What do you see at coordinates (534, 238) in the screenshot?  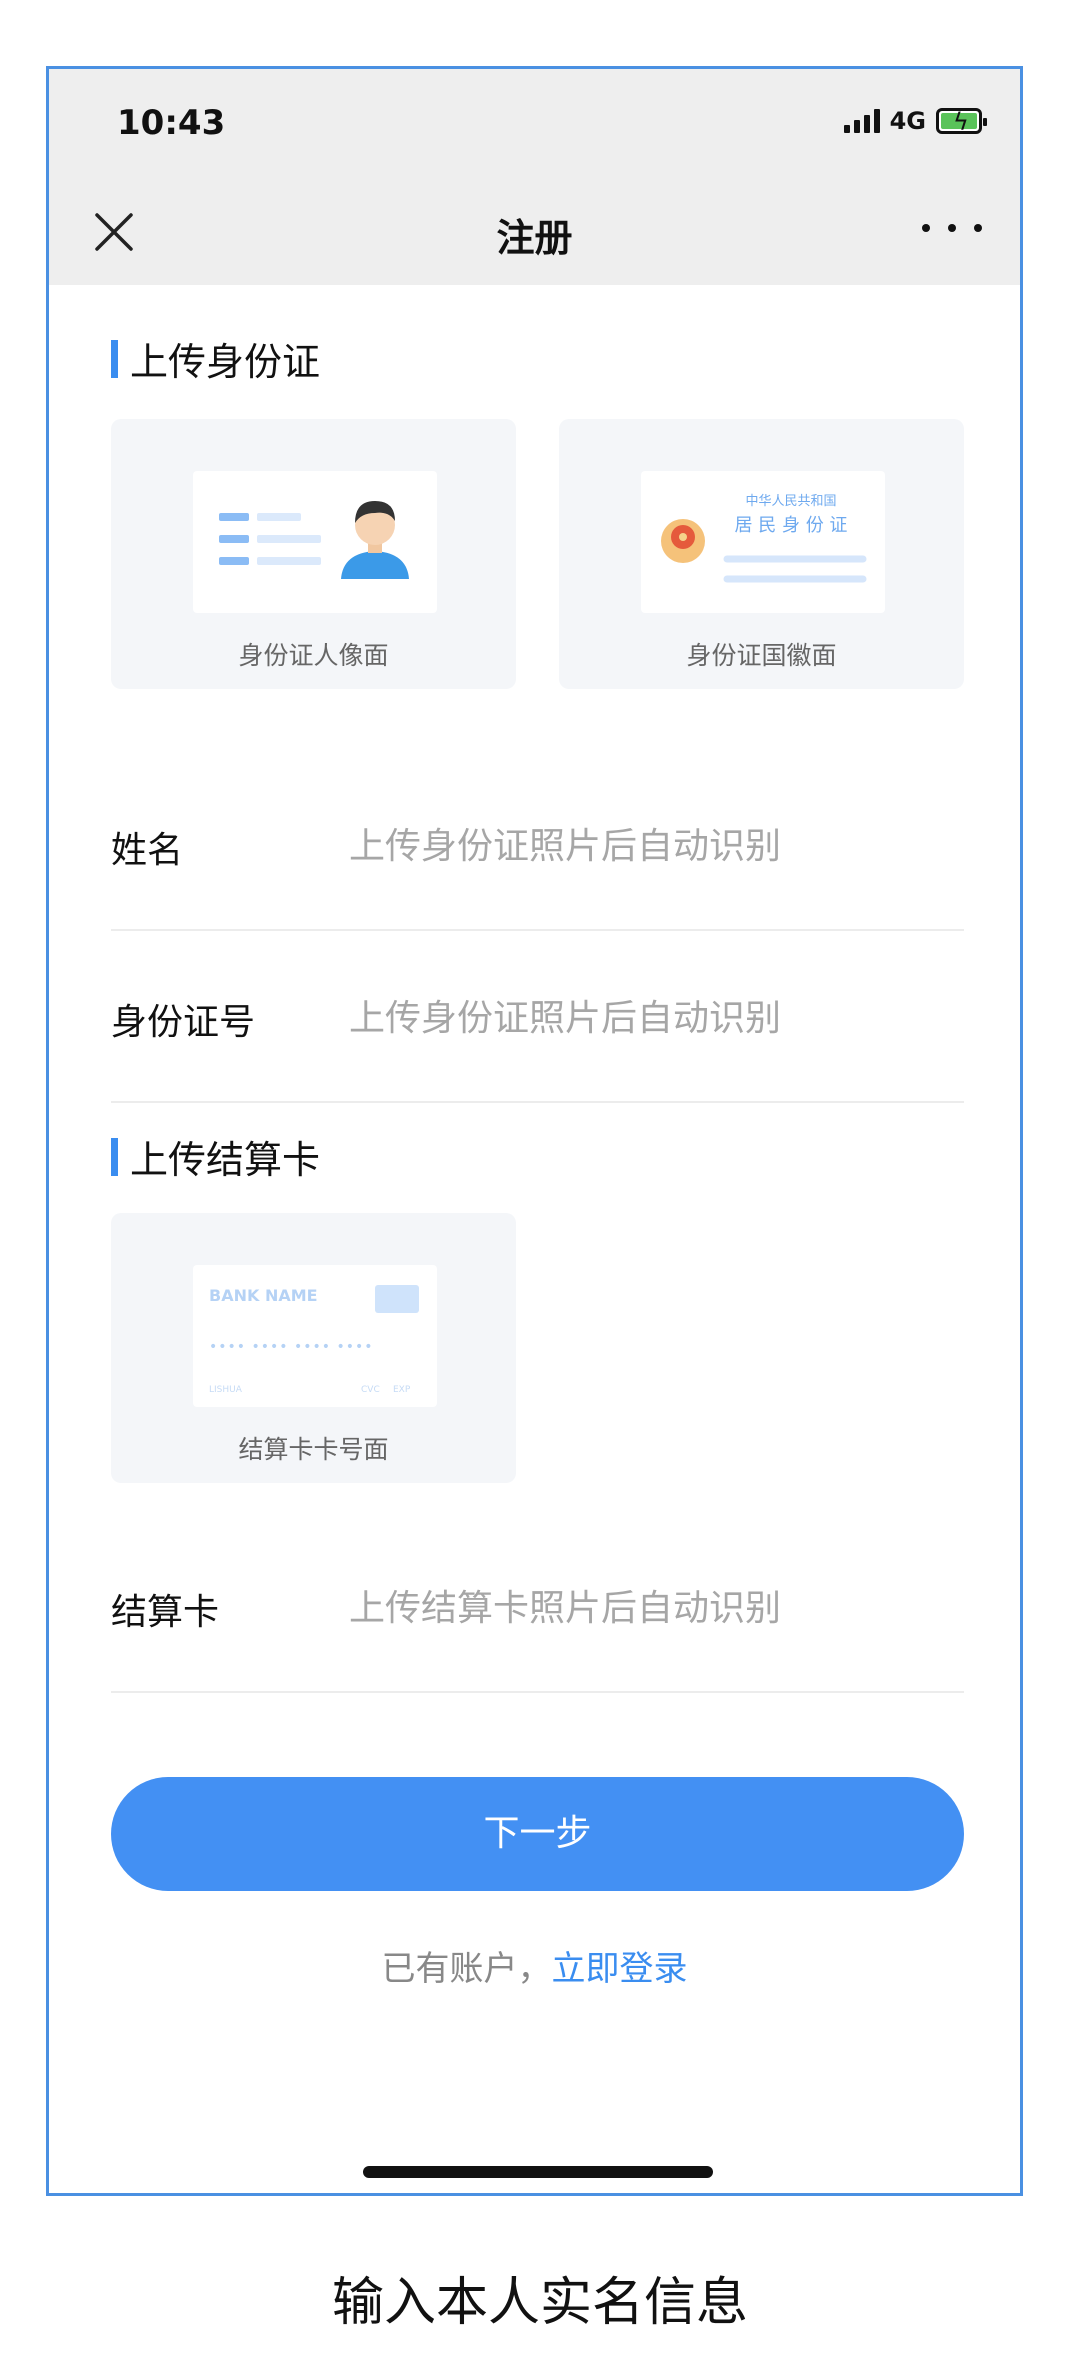 I see `page-title: 注册` at bounding box center [534, 238].